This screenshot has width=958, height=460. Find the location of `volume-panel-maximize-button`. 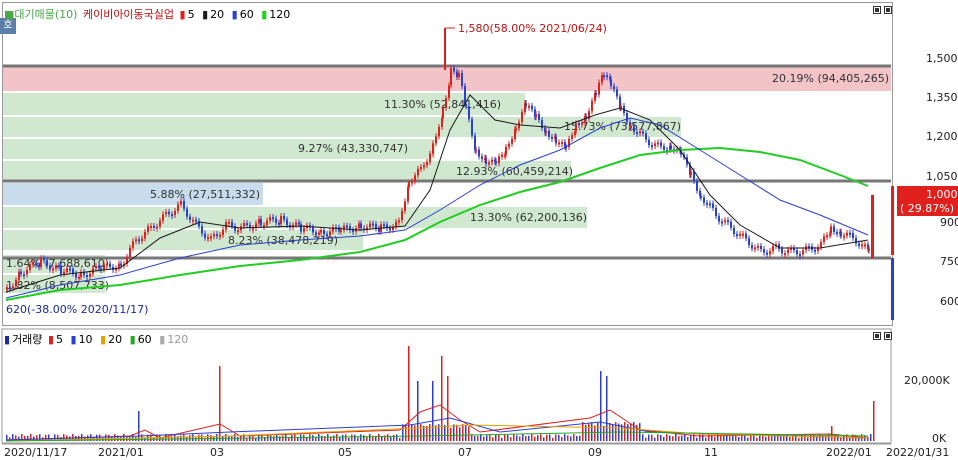

volume-panel-maximize-button is located at coordinates (888, 336).